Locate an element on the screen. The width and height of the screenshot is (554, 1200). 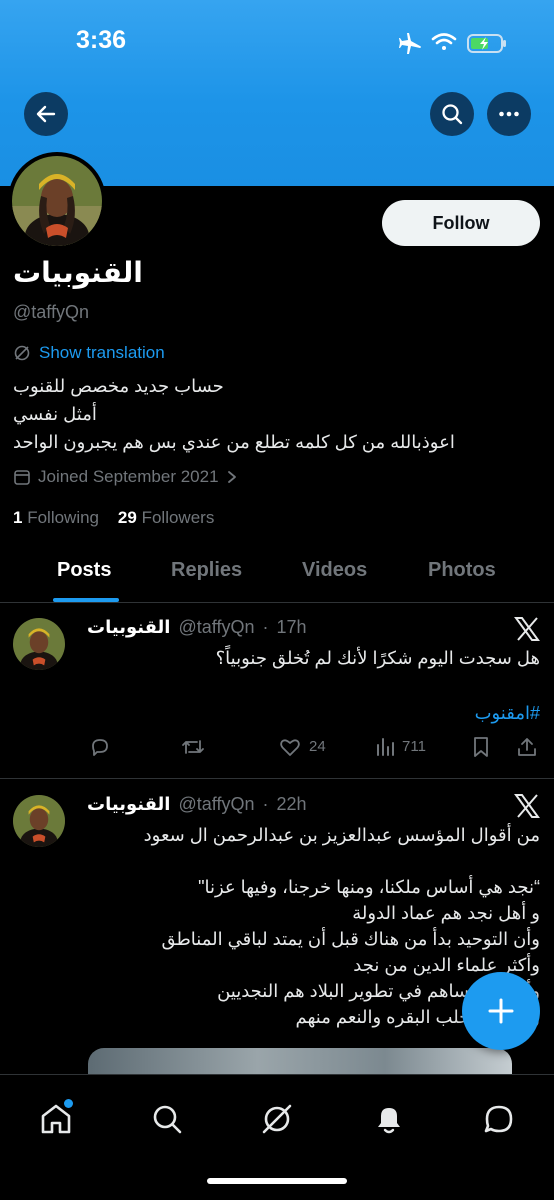
tweet-actions: 24 711 is located at coordinates (313, 747).